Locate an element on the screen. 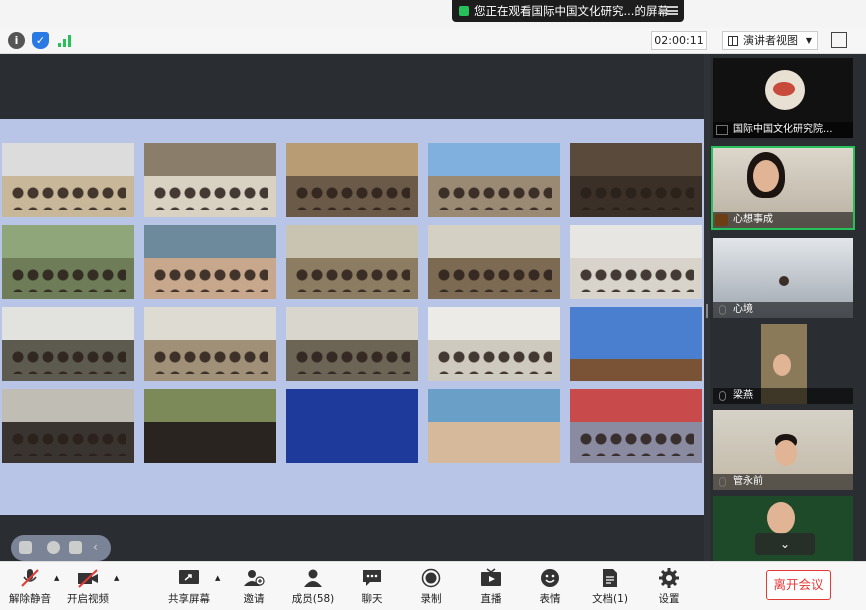 The width and height of the screenshot is (866, 610). screen-share-banner: 您正在观看国际中国文化研究...的屏幕 is located at coordinates (568, 11).